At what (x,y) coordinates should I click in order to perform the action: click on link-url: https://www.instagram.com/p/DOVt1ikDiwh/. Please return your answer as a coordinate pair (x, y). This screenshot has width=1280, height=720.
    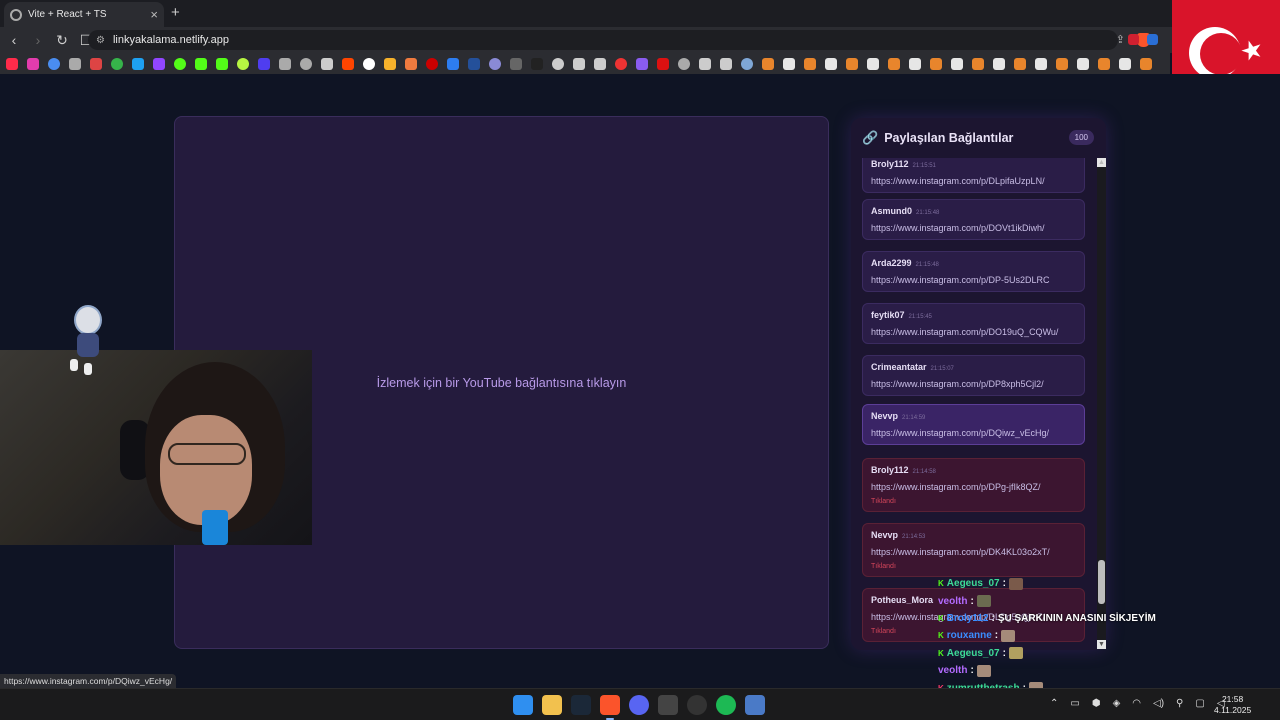
    Looking at the image, I should click on (973, 228).